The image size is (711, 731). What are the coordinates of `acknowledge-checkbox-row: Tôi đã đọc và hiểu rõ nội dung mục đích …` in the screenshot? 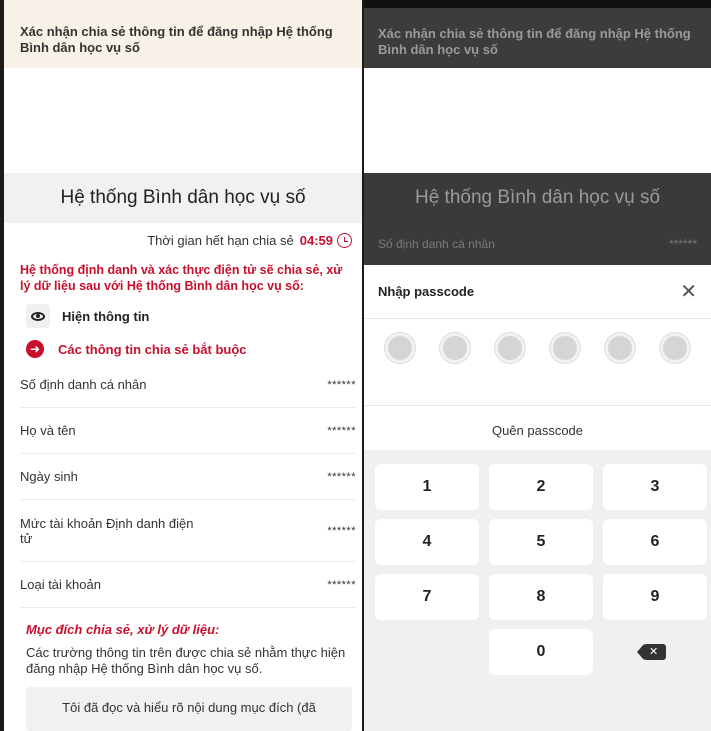 It's located at (189, 709).